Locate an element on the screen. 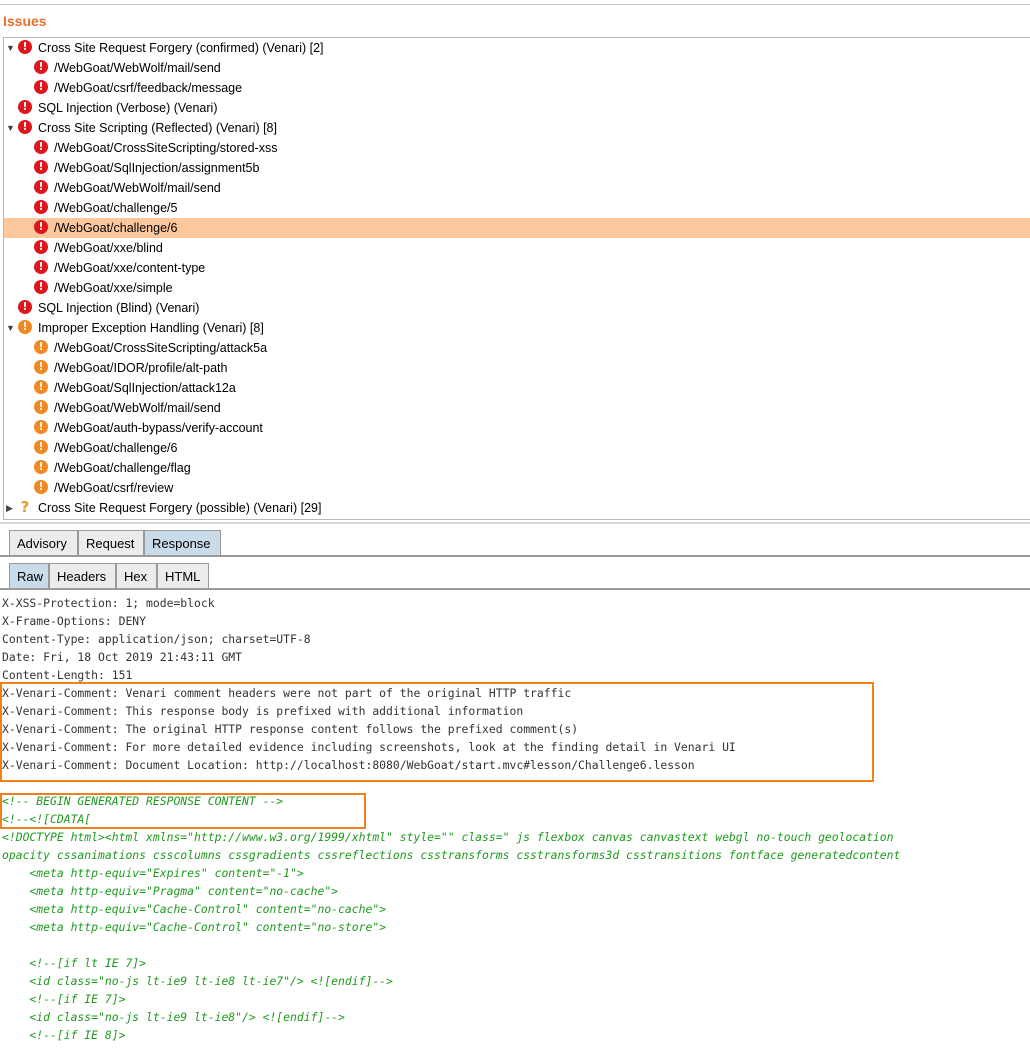  issue-instance-row: ! /WebGoat/CrossSiteScripting/attack5a is located at coordinates (517, 348).